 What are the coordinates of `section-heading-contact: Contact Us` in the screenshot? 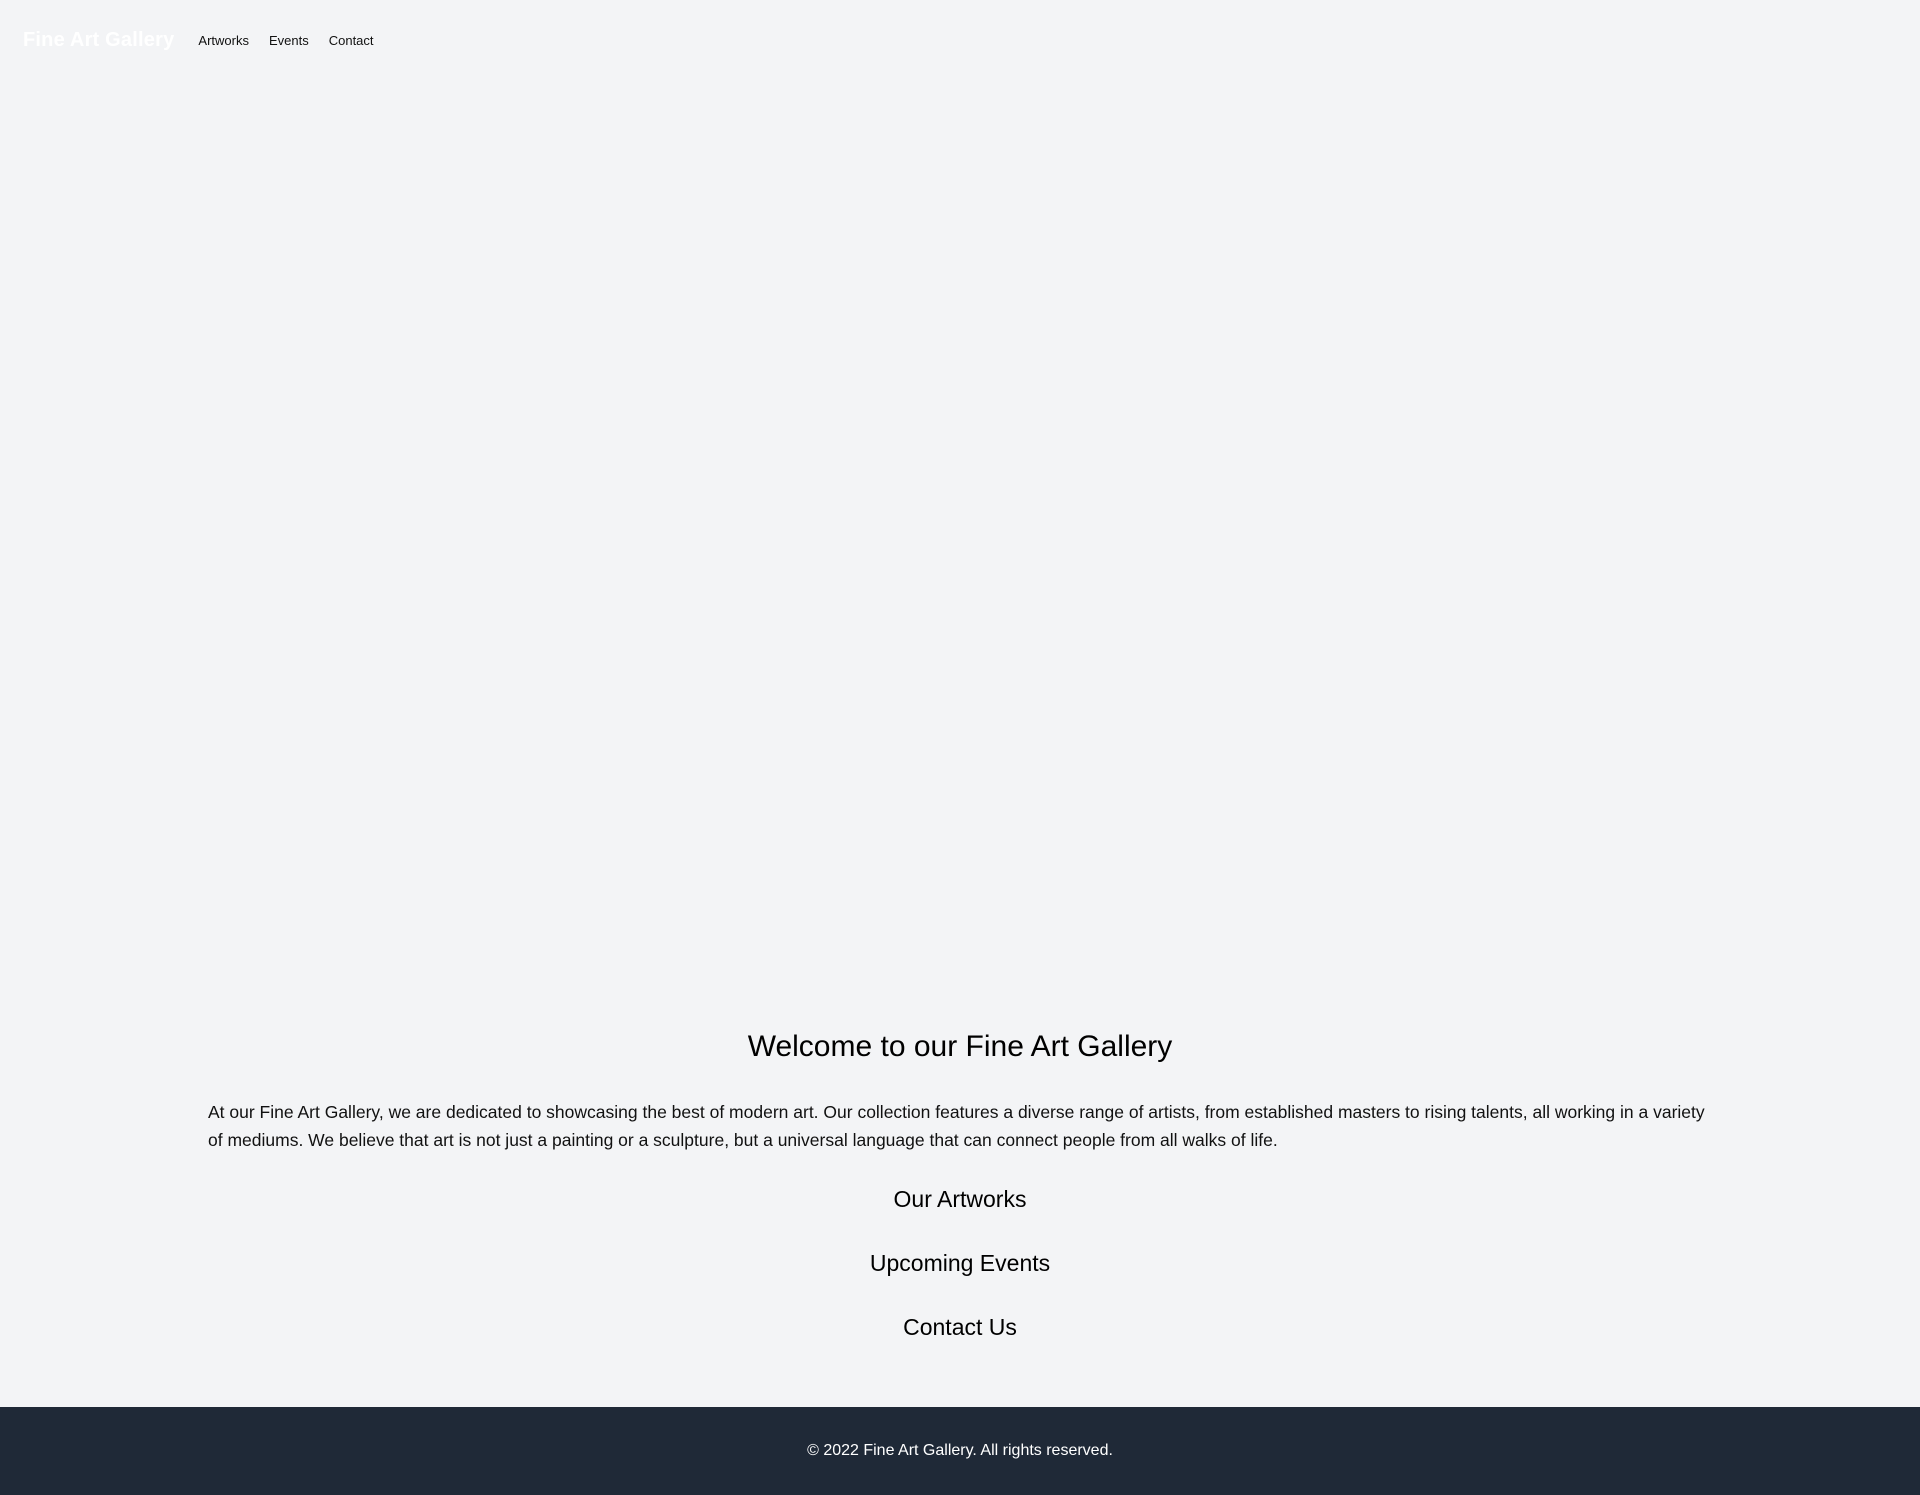 It's located at (960, 1327).